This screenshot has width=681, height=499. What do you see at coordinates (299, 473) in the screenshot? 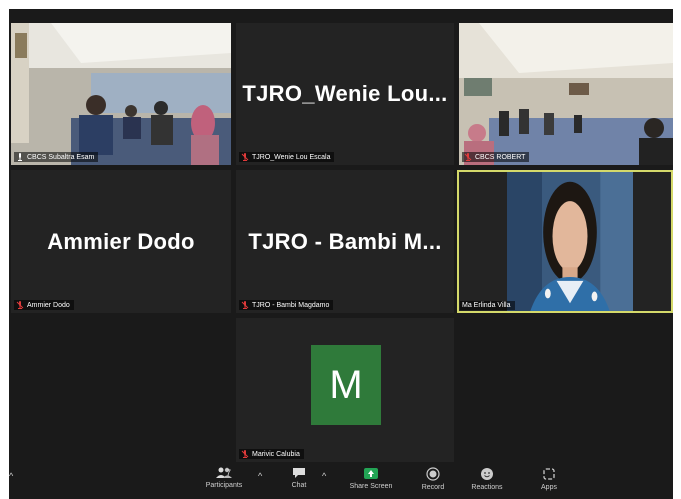
I see `chat-icon` at bounding box center [299, 473].